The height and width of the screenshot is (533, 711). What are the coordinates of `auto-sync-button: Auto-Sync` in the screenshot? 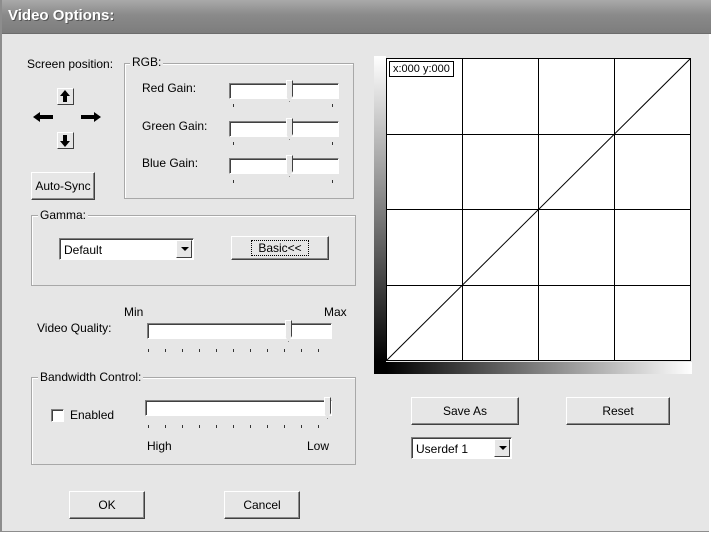 It's located at (63, 186).